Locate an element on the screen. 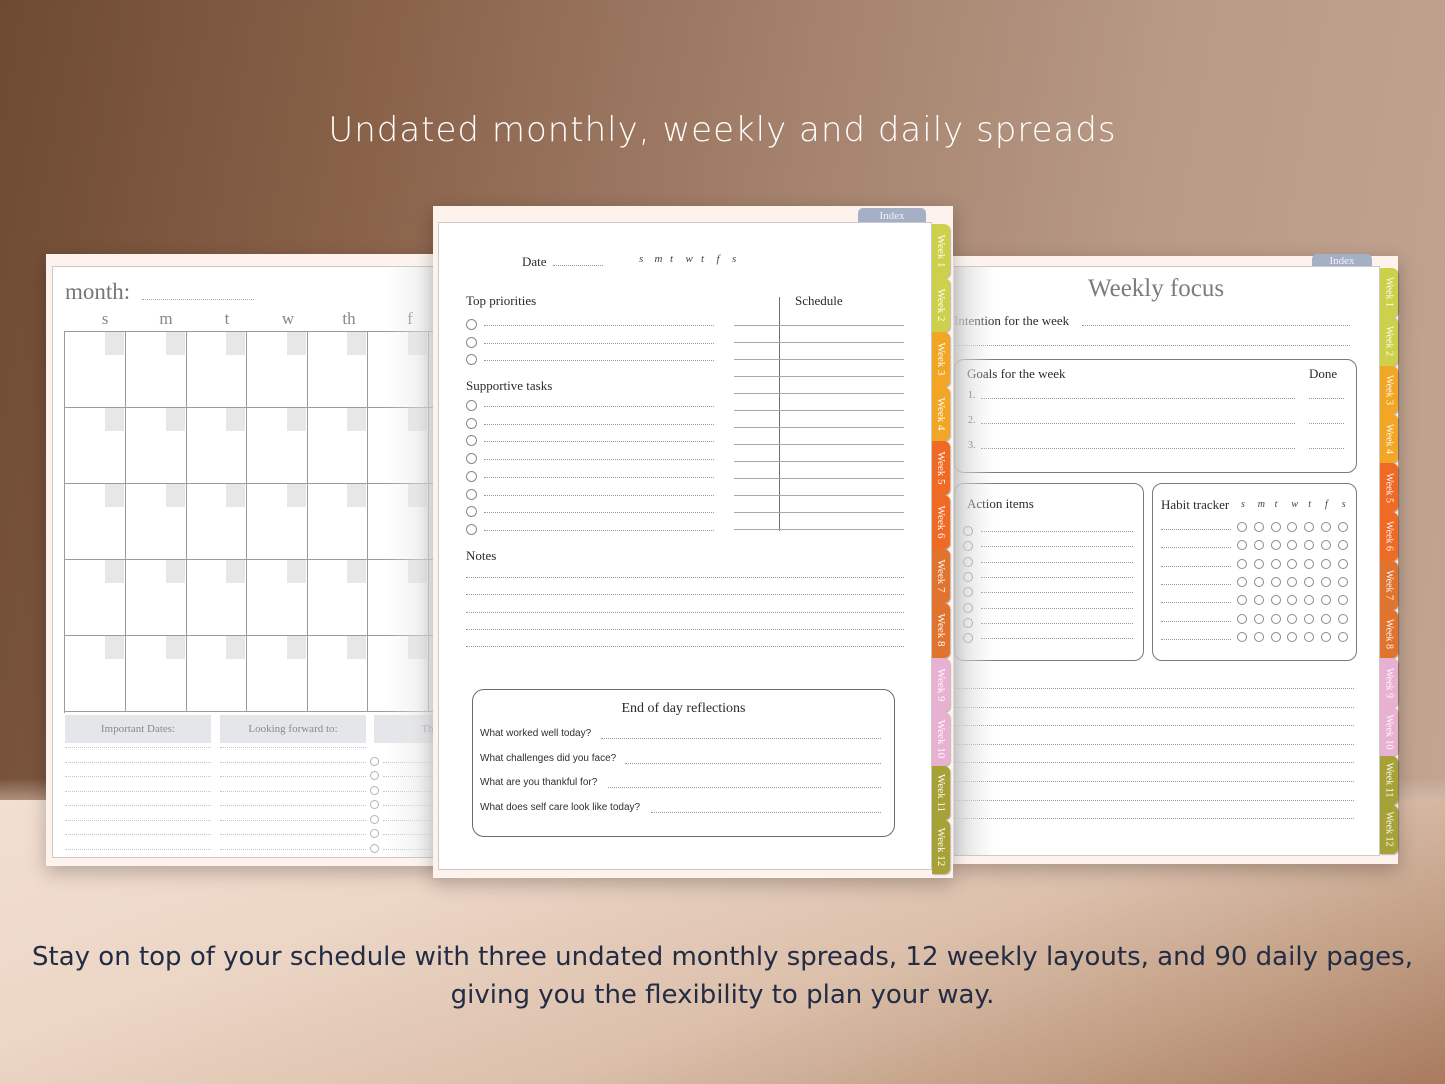  week-tab: Week 2 is located at coordinates (1389, 341).